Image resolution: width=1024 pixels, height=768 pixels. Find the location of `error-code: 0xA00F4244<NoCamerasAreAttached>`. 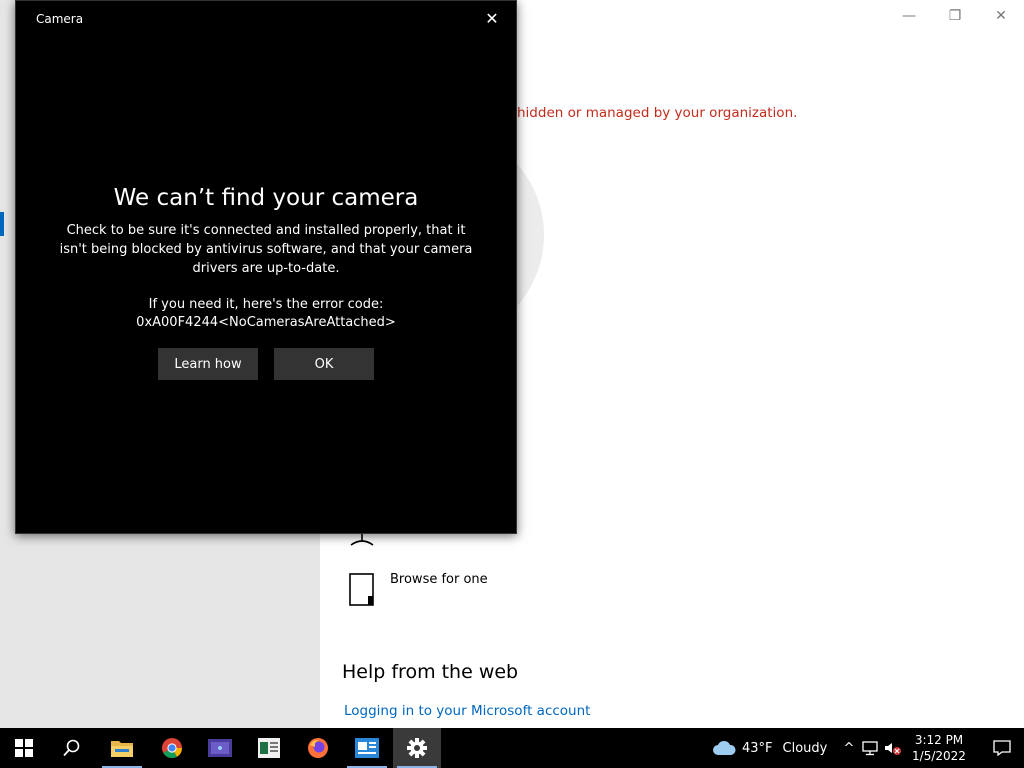

error-code: 0xA00F4244<NoCamerasAreAttached> is located at coordinates (266, 322).